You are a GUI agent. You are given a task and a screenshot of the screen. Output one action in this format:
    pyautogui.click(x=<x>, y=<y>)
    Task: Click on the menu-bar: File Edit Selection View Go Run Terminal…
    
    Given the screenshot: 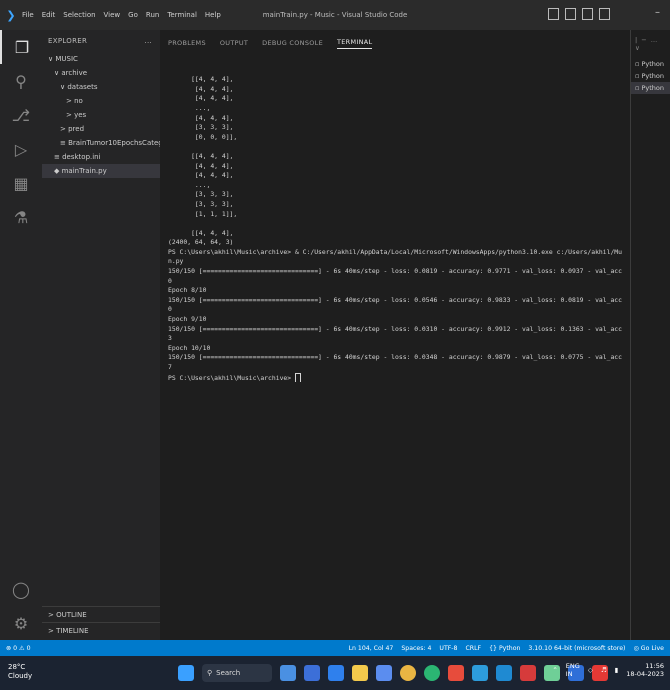 What is the action you would take?
    pyautogui.click(x=121, y=15)
    